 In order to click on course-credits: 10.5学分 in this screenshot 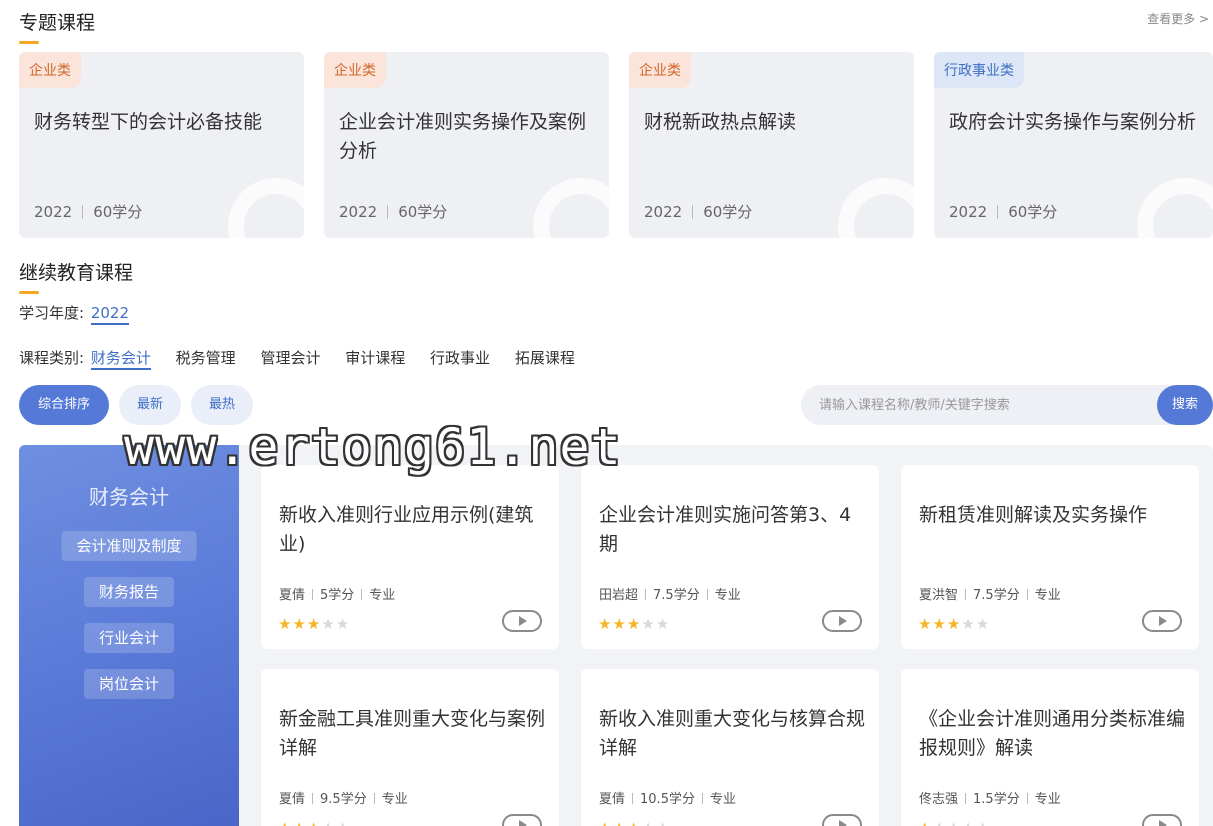, I will do `click(667, 799)`.